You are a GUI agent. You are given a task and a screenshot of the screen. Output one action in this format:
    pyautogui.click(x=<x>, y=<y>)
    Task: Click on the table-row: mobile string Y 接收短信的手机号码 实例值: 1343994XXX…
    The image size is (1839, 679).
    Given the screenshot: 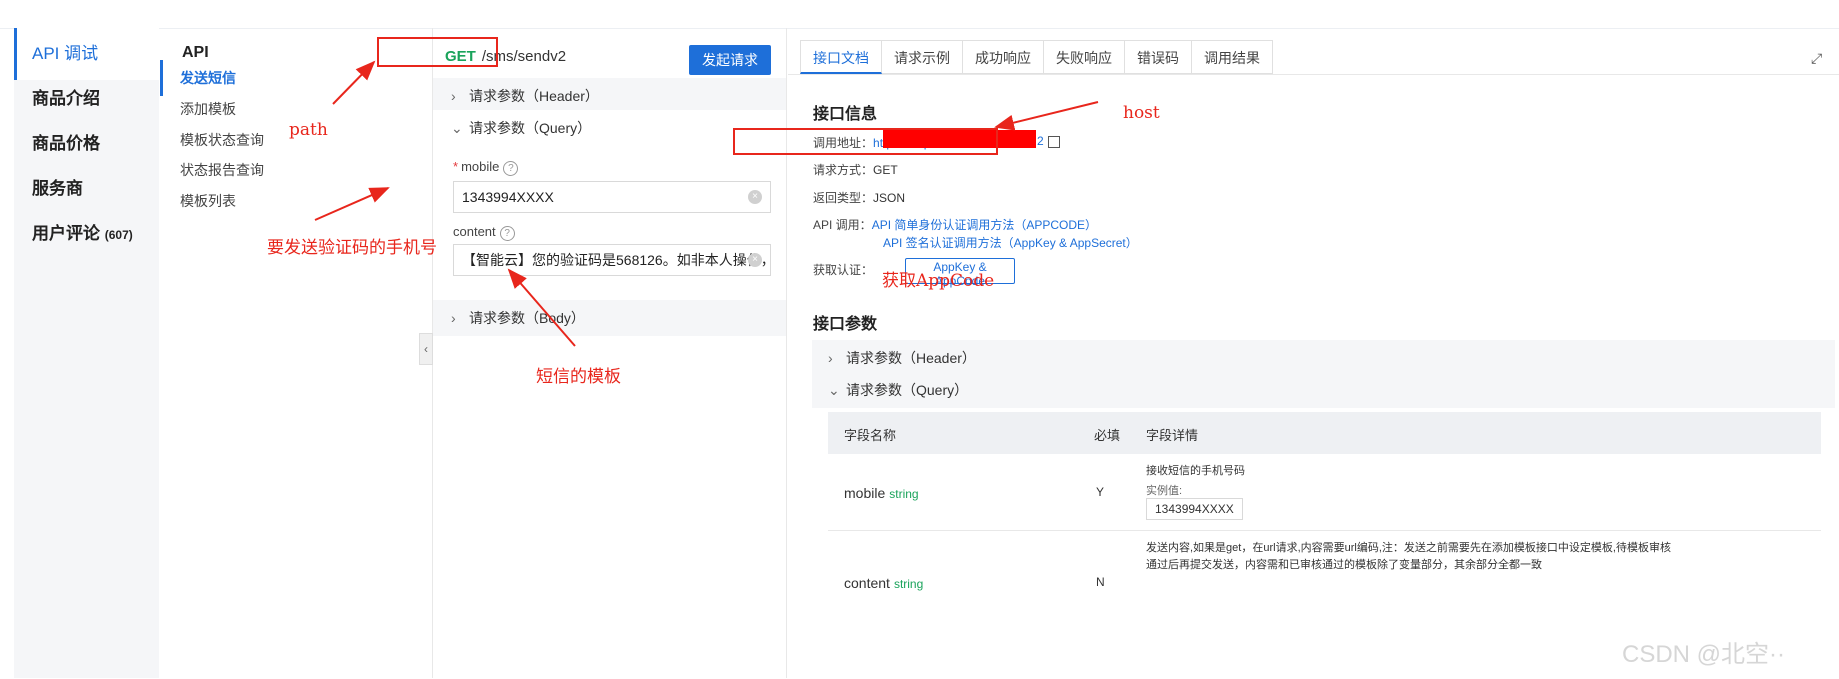 What is the action you would take?
    pyautogui.click(x=1324, y=492)
    